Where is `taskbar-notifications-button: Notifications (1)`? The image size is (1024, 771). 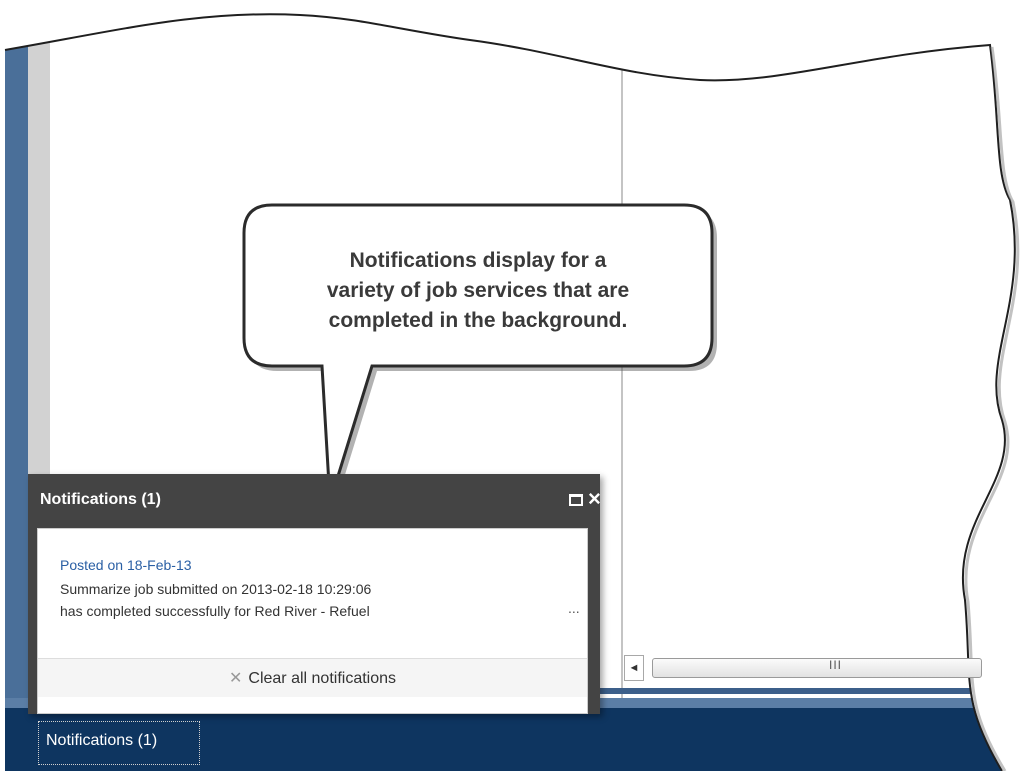 taskbar-notifications-button: Notifications (1) is located at coordinates (119, 743).